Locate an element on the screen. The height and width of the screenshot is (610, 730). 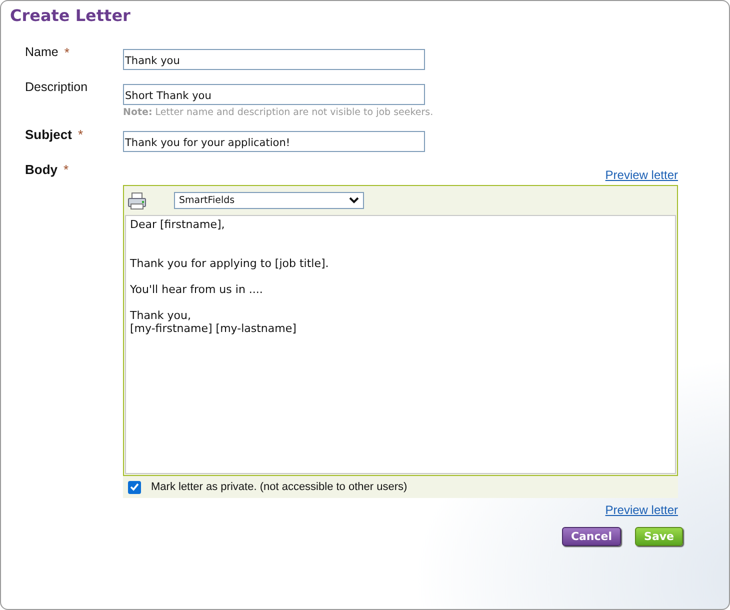
window-title: Create Letter is located at coordinates (70, 15).